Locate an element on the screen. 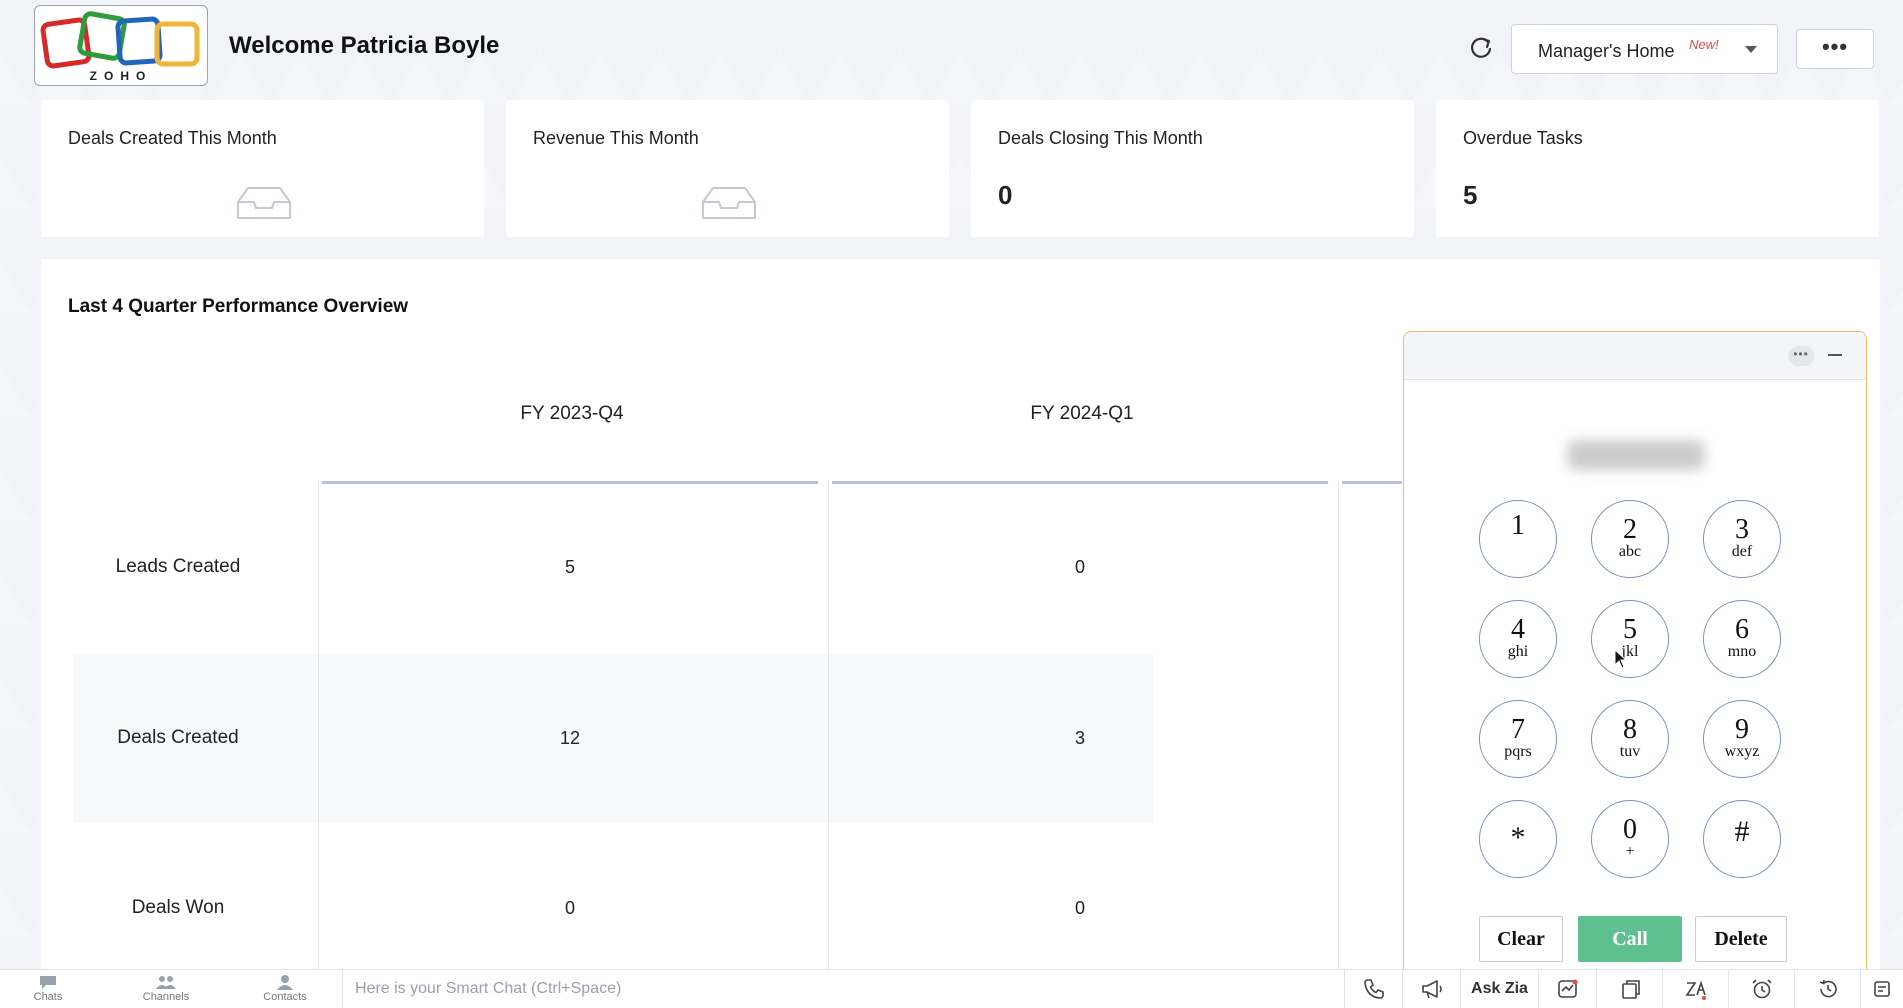 This screenshot has width=1903, height=1008. dialed-number is located at coordinates (1636, 455).